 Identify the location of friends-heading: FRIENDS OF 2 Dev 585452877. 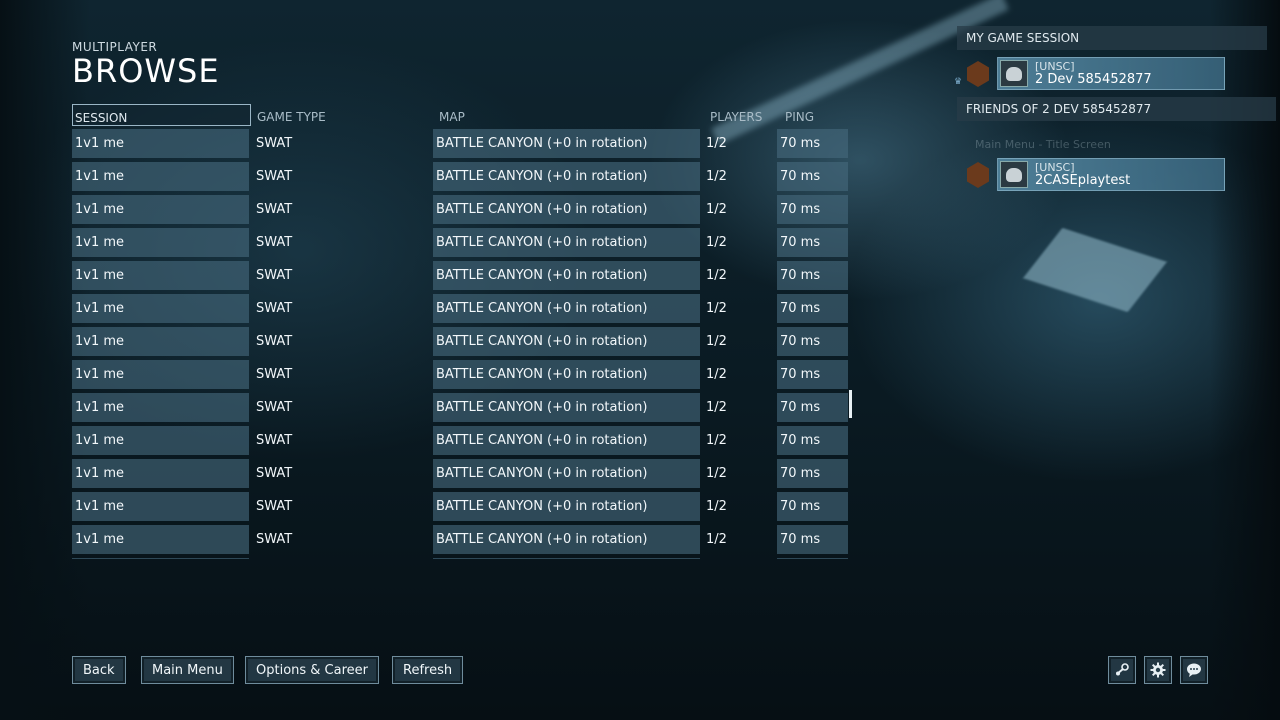
(1116, 109).